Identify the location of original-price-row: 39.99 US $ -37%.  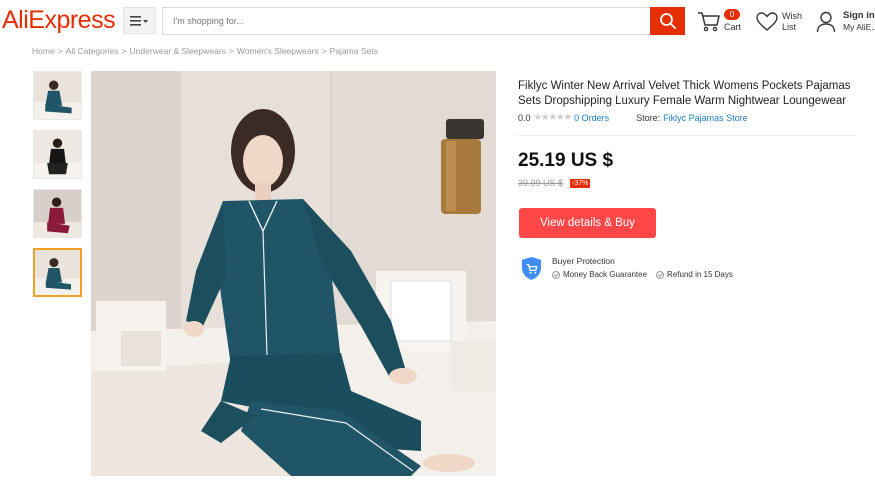
(554, 183).